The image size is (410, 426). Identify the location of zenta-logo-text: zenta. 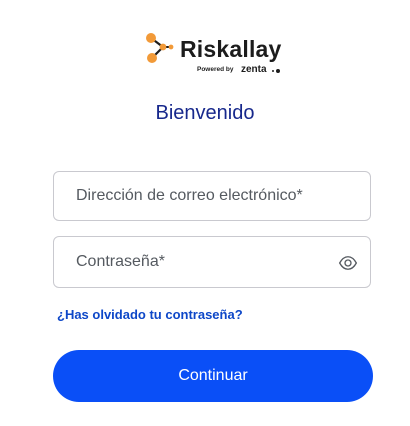
(253, 69).